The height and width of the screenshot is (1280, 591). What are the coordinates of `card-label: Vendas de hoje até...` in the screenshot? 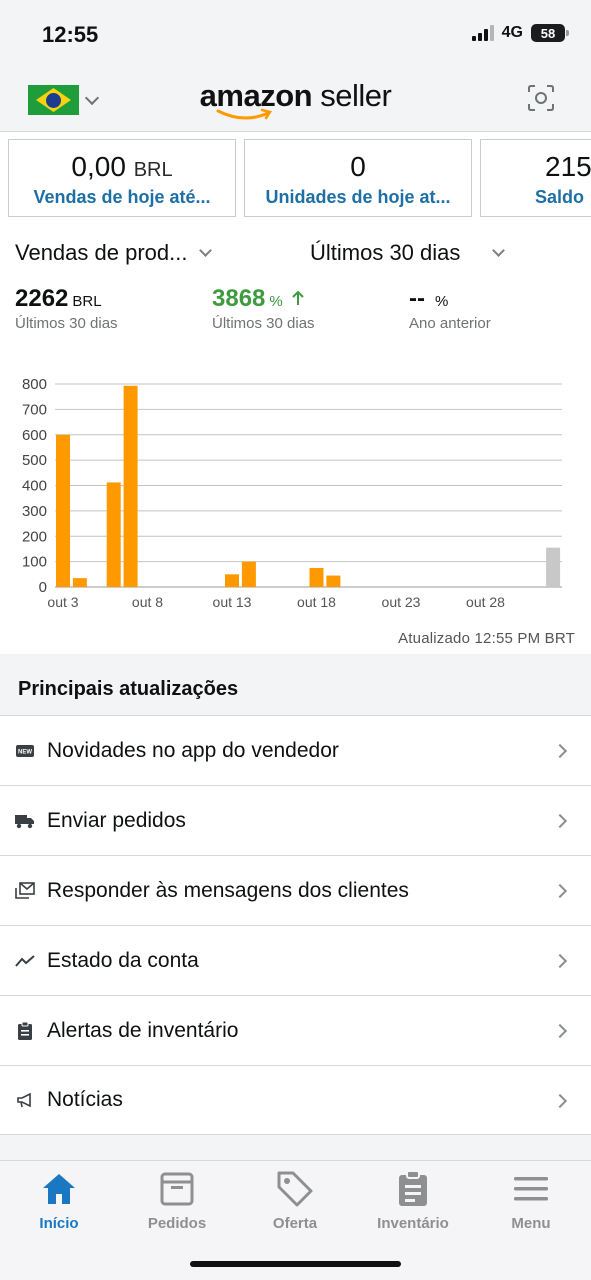 It's located at (122, 197).